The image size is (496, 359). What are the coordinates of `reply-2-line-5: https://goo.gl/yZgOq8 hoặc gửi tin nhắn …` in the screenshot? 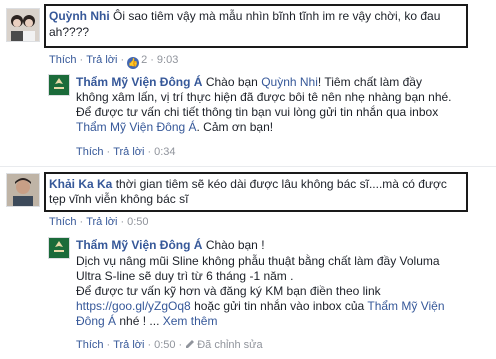 It's located at (260, 306).